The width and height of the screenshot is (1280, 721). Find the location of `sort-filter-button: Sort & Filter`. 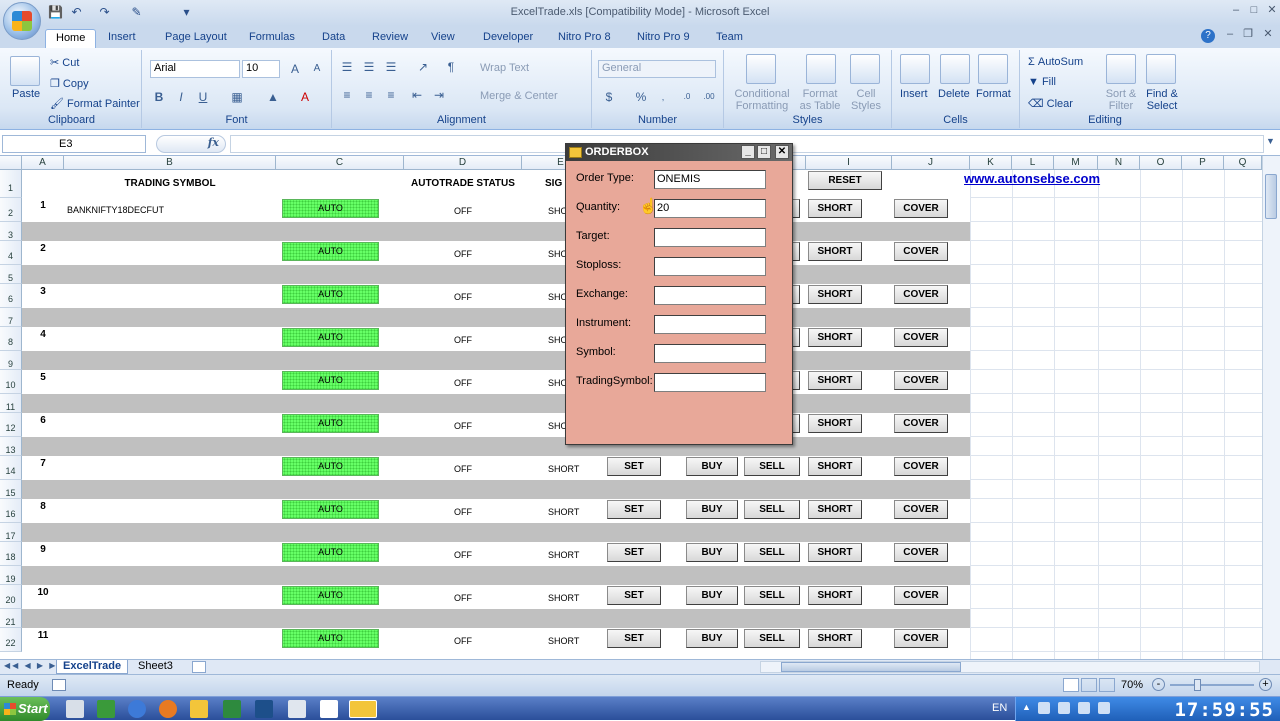

sort-filter-button: Sort & Filter is located at coordinates (1121, 100).